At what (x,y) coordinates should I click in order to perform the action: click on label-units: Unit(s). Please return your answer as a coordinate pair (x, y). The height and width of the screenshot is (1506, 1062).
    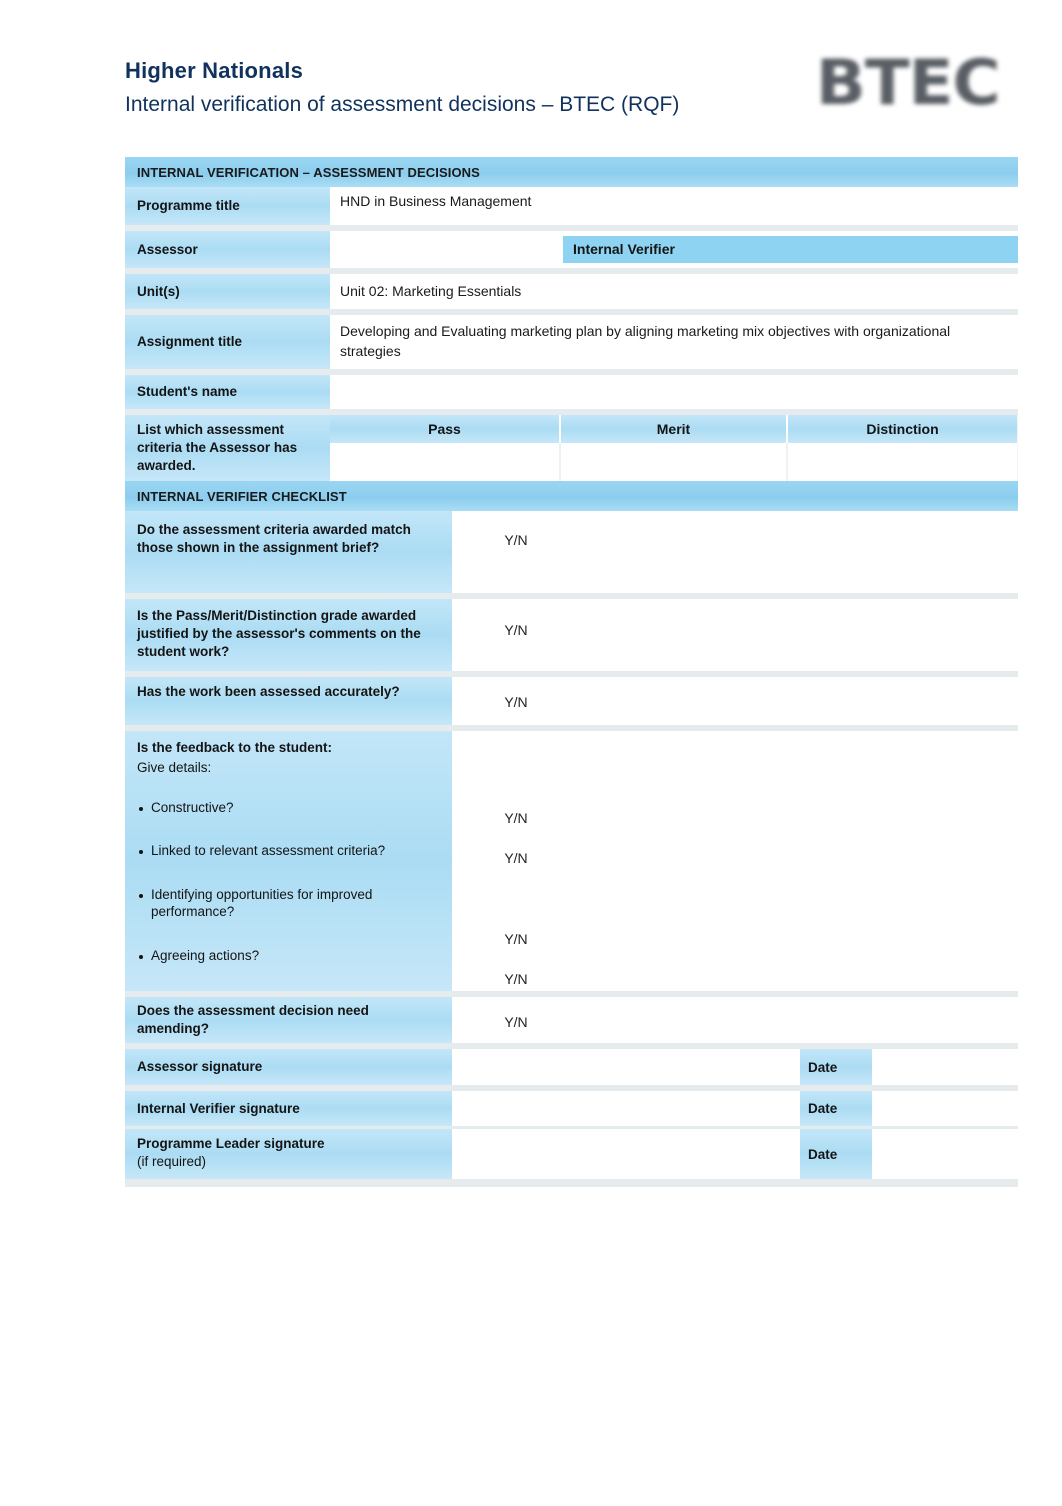
    Looking at the image, I should click on (227, 291).